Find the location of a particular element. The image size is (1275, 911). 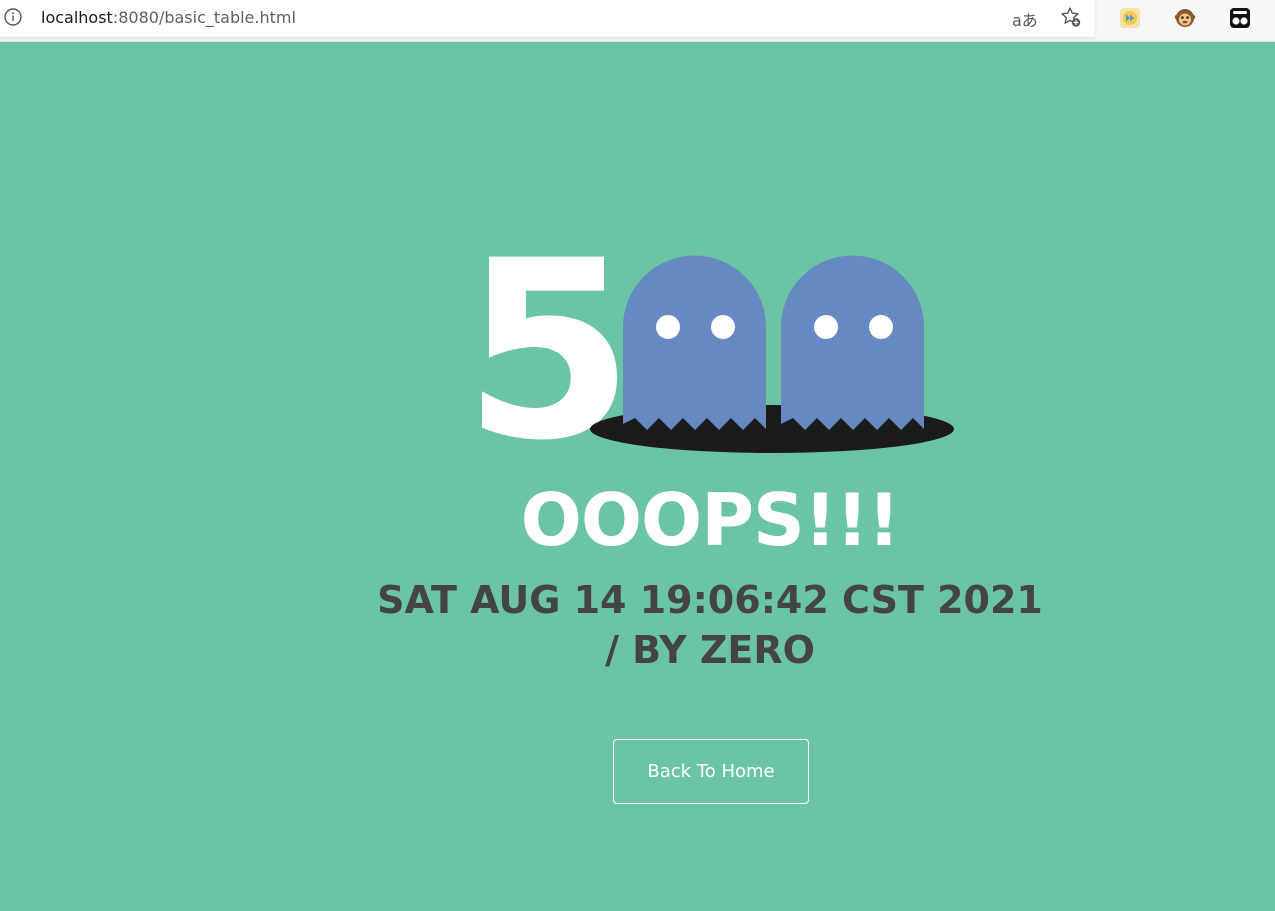

back-to-home-button: Back To Home is located at coordinates (711, 771).